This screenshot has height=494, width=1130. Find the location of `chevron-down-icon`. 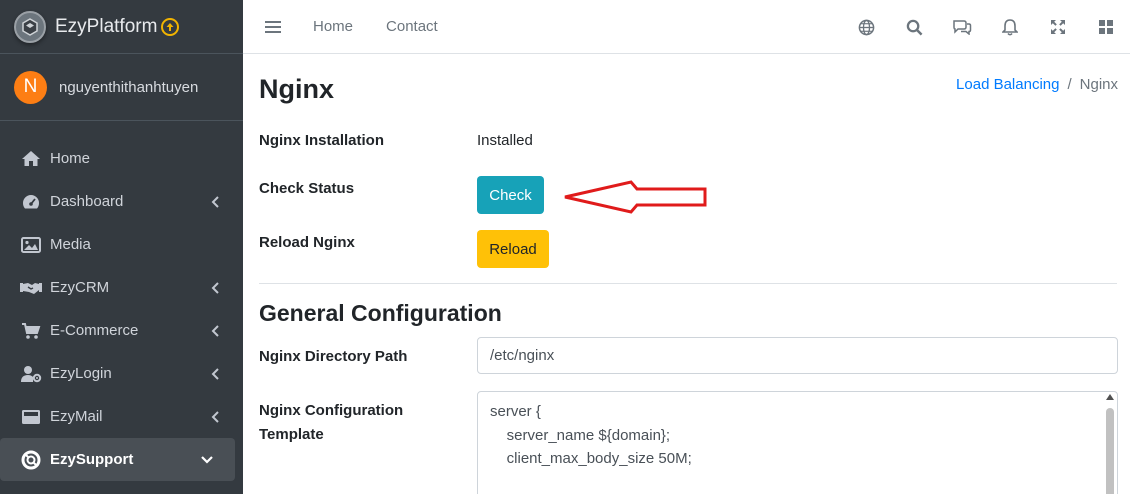

chevron-down-icon is located at coordinates (207, 459).